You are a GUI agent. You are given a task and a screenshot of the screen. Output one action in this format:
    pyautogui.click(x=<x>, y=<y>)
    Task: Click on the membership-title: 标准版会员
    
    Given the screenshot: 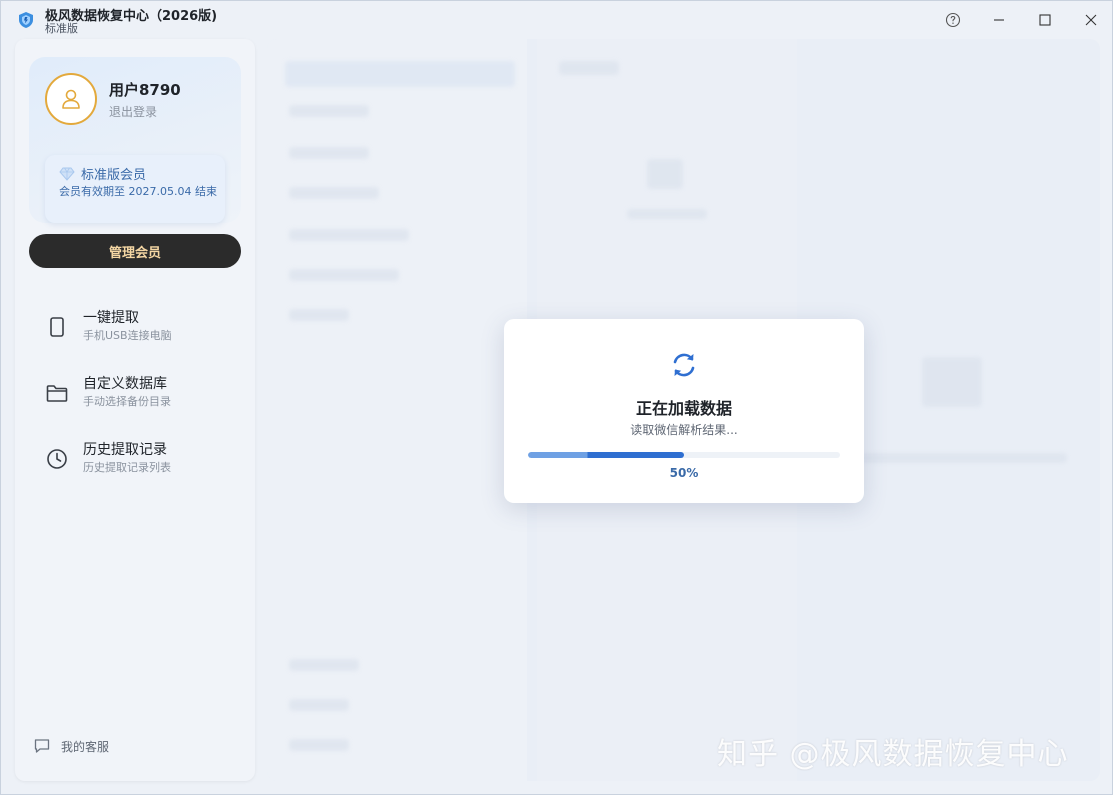 What is the action you would take?
    pyautogui.click(x=114, y=175)
    